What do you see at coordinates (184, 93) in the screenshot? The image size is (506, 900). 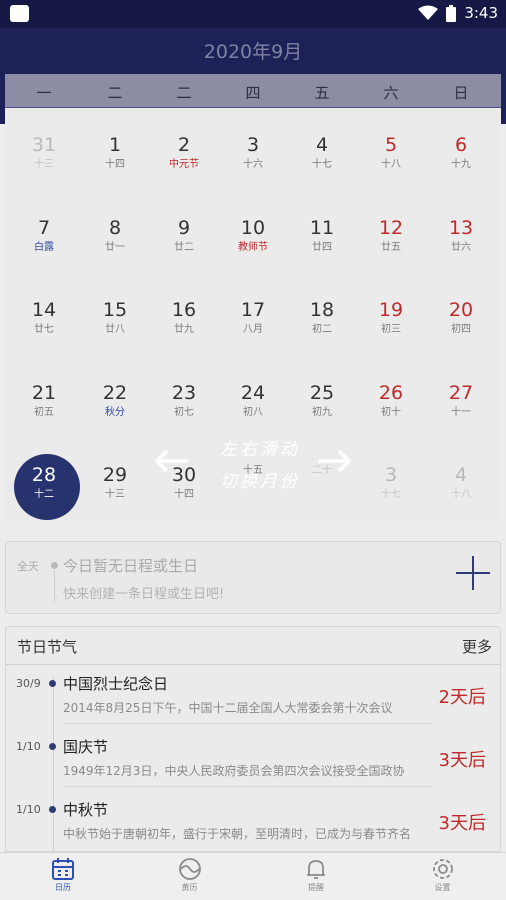 I see `weekday-label: 二` at bounding box center [184, 93].